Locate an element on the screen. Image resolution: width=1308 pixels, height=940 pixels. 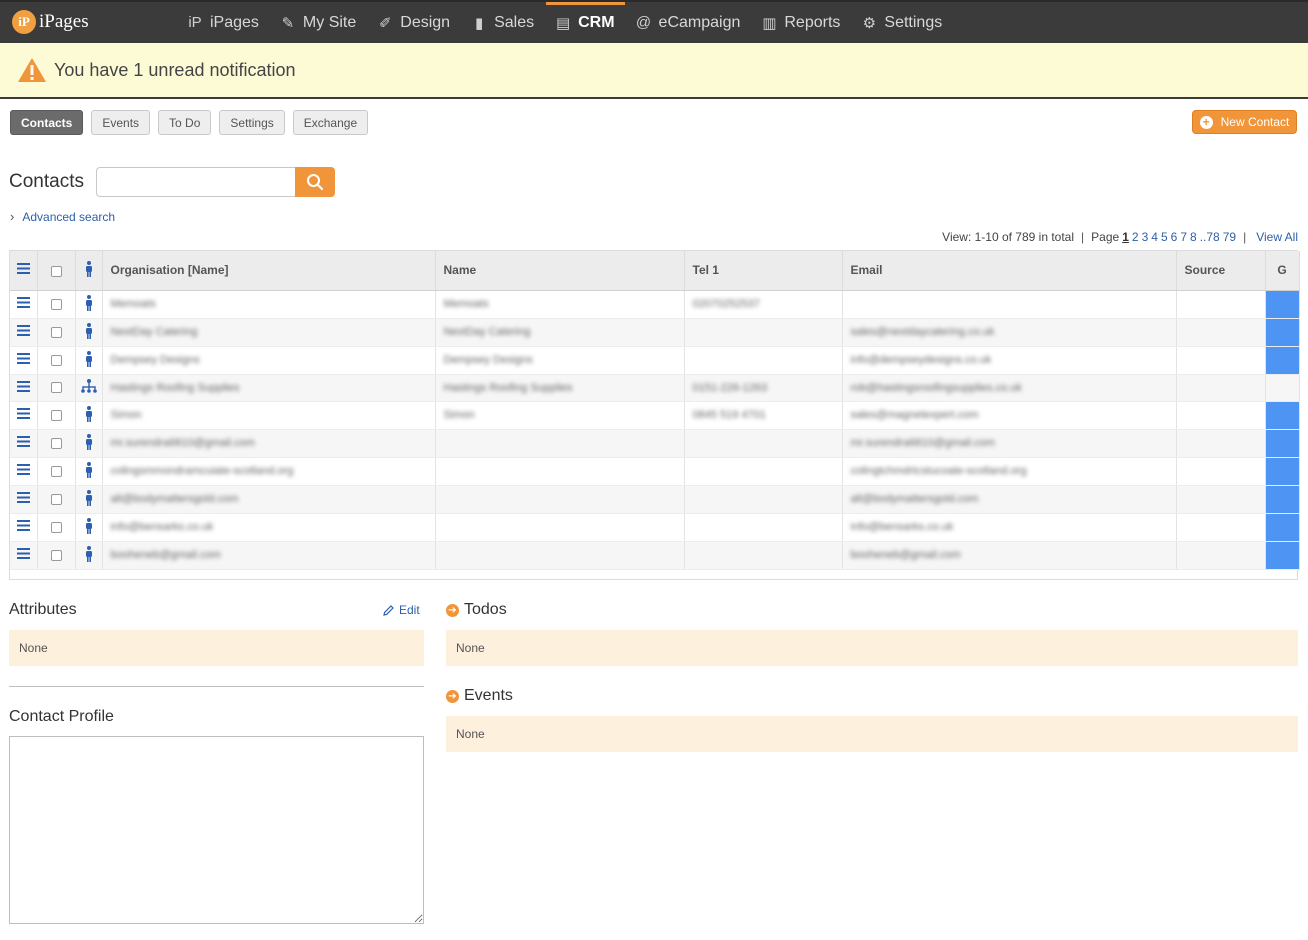
new-contact-button: + New Contact is located at coordinates (1244, 122).